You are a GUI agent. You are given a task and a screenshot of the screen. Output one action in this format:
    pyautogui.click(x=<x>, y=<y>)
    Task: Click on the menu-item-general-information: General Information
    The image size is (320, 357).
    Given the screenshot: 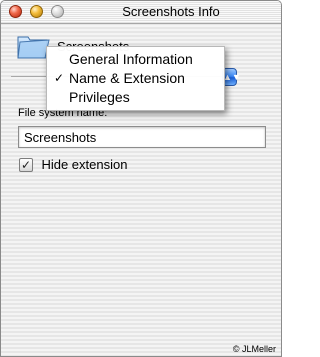 What is the action you would take?
    pyautogui.click(x=135, y=59)
    